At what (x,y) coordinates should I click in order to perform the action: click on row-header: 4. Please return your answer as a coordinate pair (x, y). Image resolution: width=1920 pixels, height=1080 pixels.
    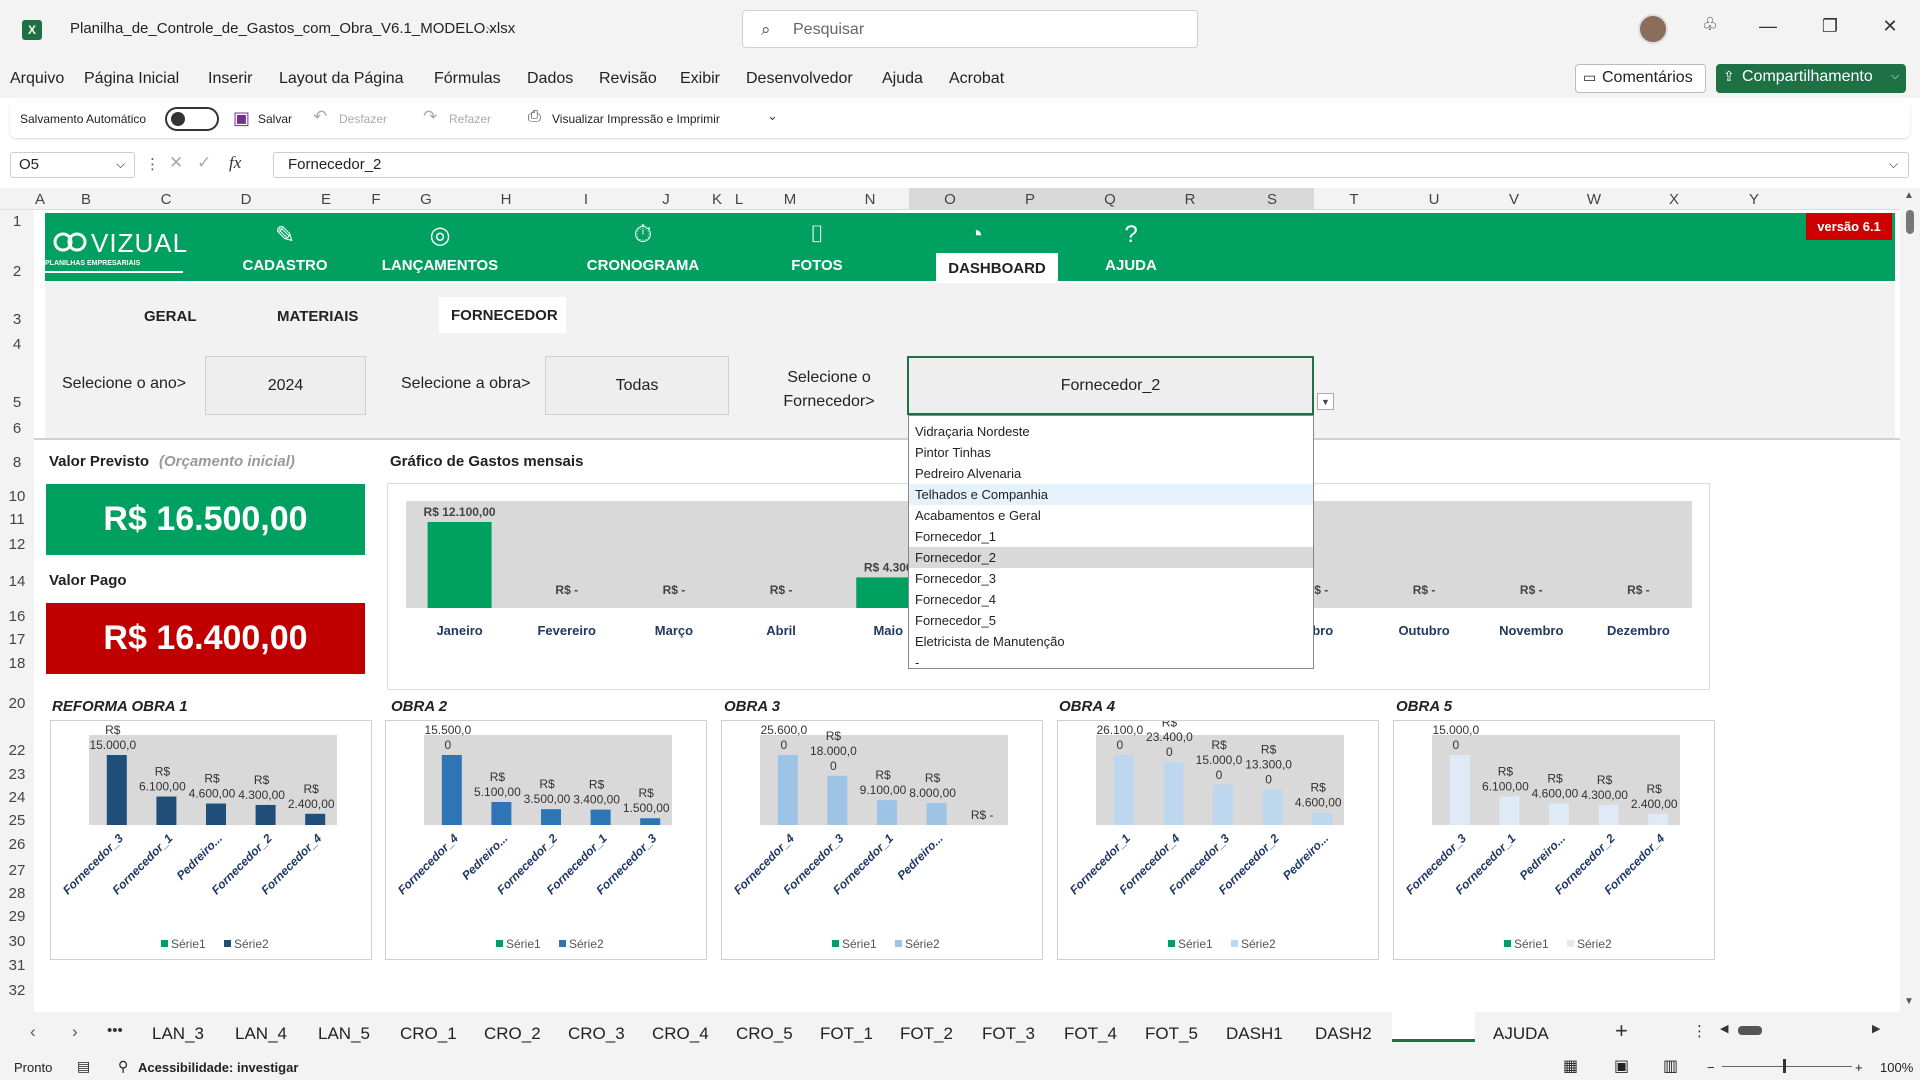
    Looking at the image, I should click on (17, 344).